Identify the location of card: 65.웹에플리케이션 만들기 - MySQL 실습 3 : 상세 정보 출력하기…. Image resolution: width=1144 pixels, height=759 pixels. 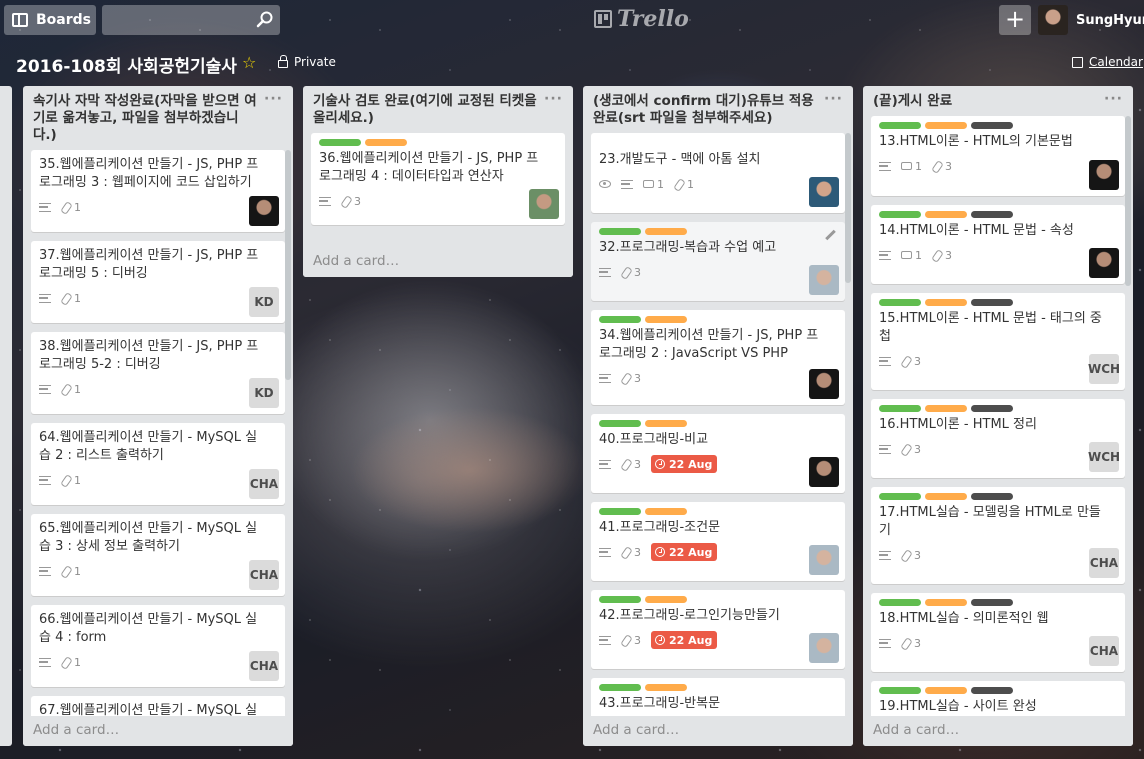
(158, 555).